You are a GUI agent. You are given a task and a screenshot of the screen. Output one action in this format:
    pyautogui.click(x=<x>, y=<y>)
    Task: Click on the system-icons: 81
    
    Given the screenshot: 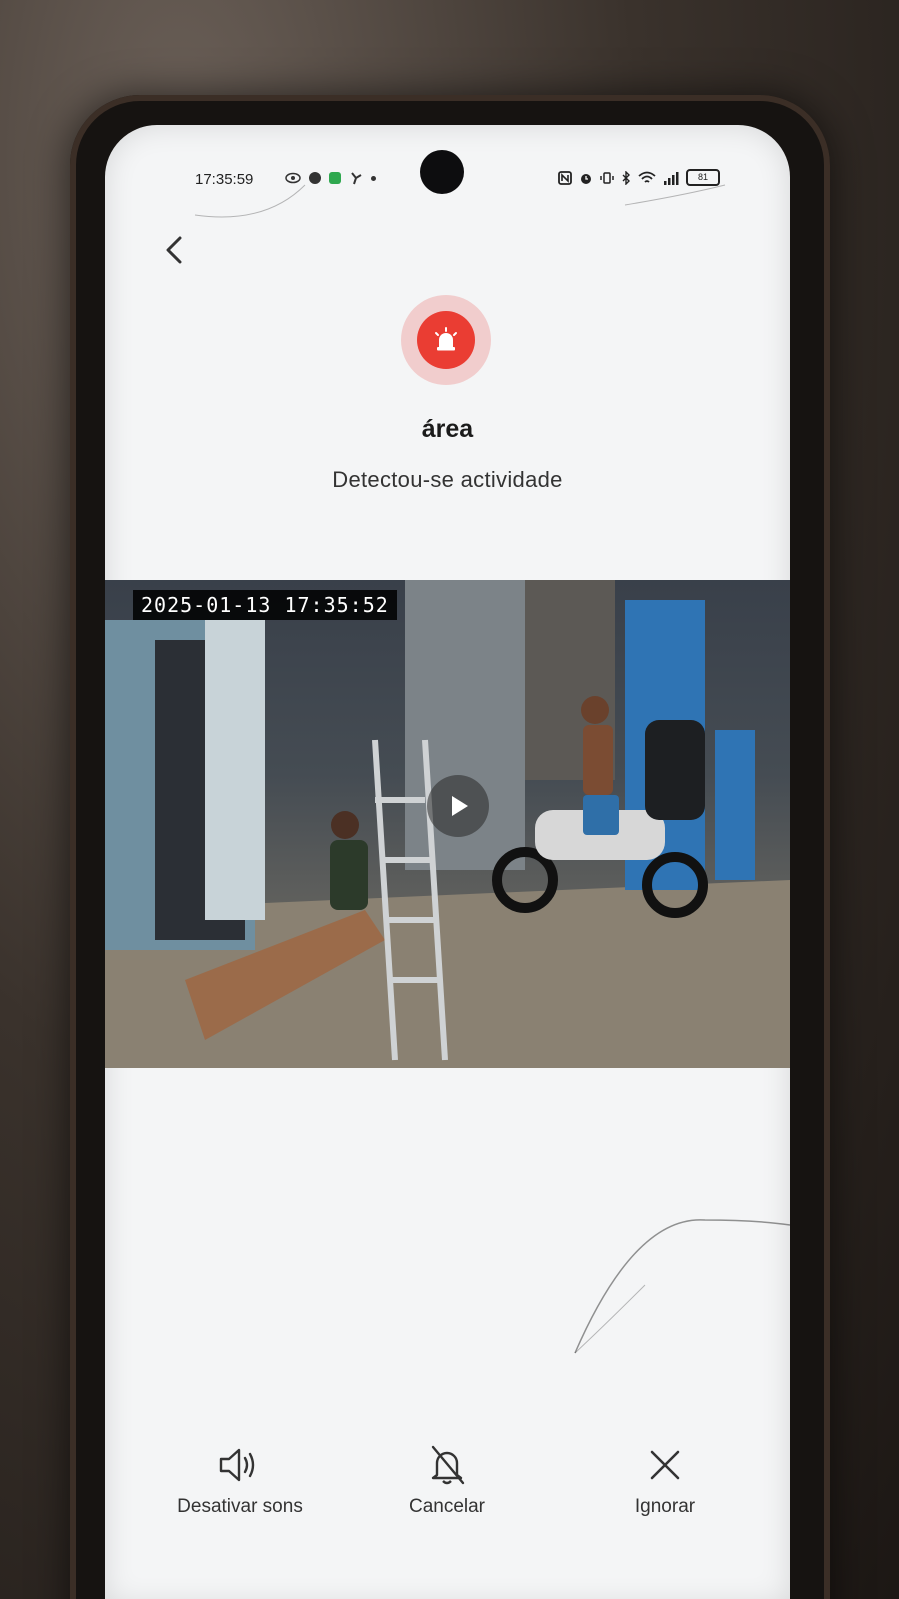 What is the action you would take?
    pyautogui.click(x=639, y=177)
    